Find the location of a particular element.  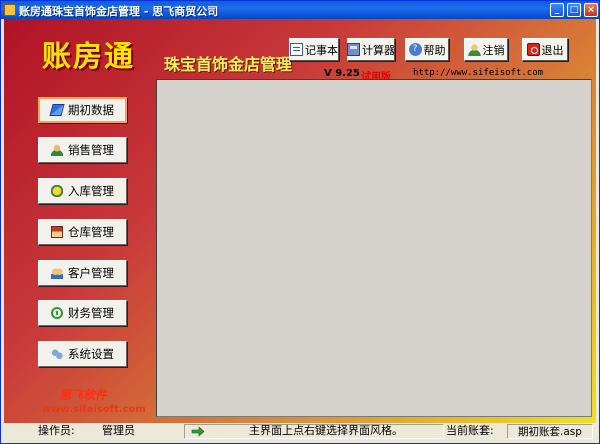

sidebar-item-warehouse: 仓库管理 is located at coordinates (82, 232).